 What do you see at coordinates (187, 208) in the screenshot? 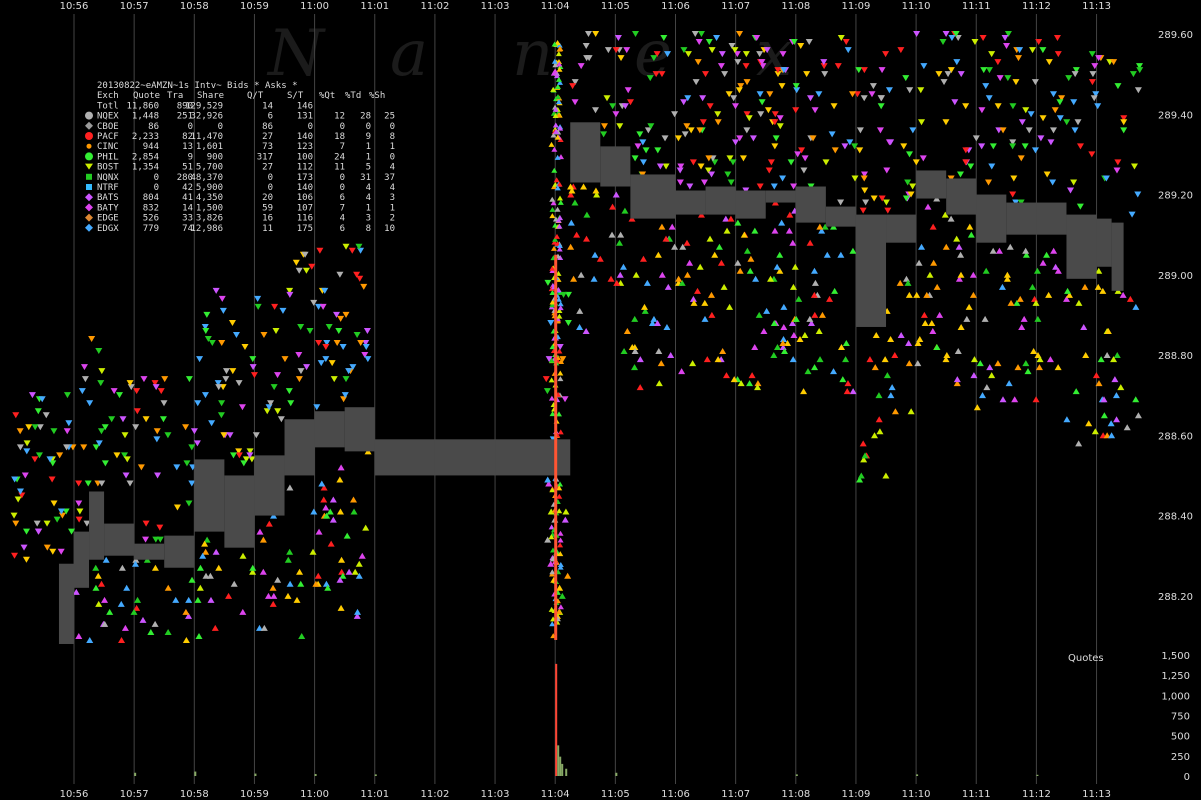
I see `legend-value: 14` at bounding box center [187, 208].